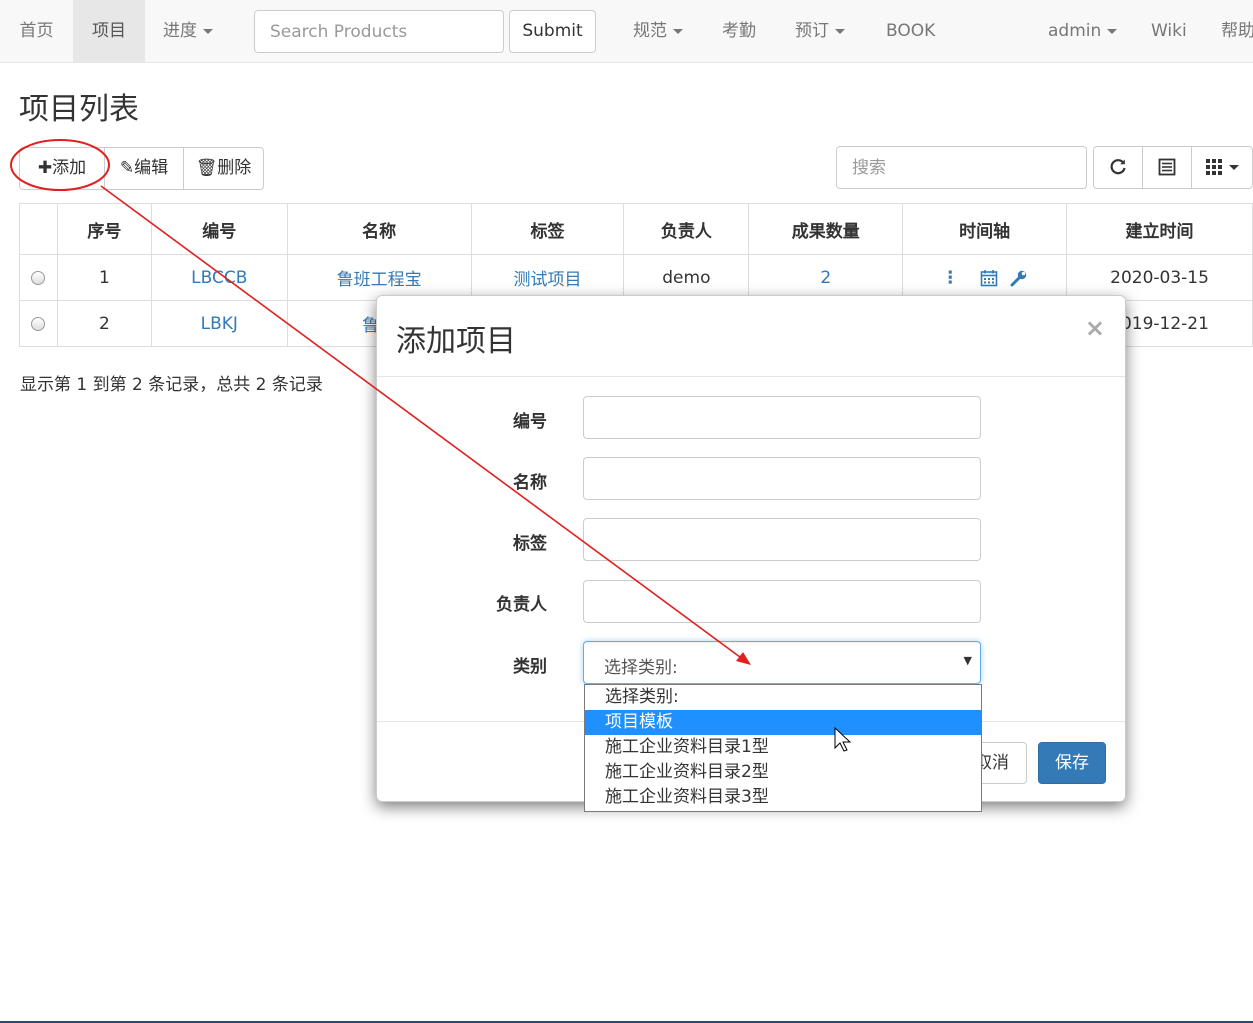 The image size is (1253, 1023). I want to click on modal-title: 添加项目, so click(456, 341).